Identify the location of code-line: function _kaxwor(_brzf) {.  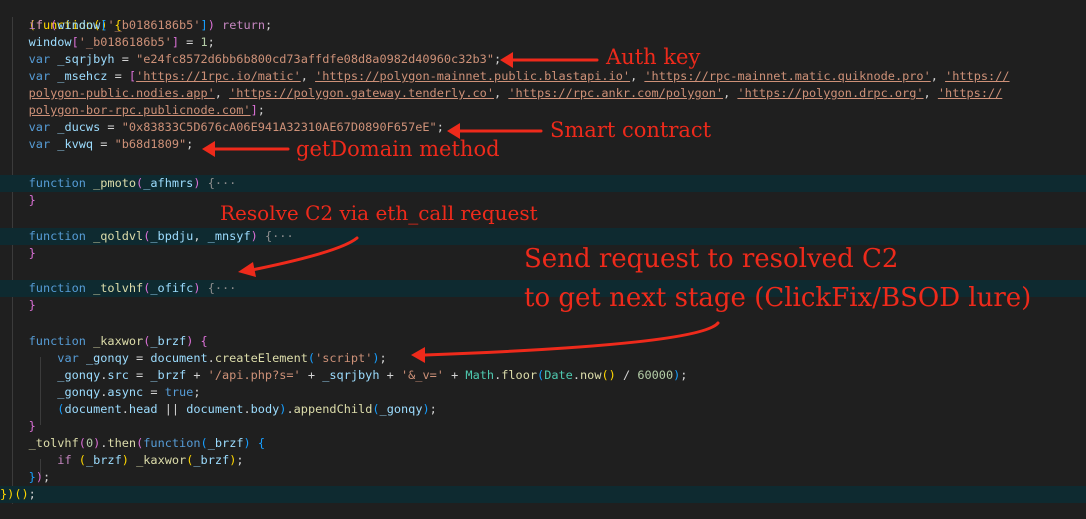
(543, 341).